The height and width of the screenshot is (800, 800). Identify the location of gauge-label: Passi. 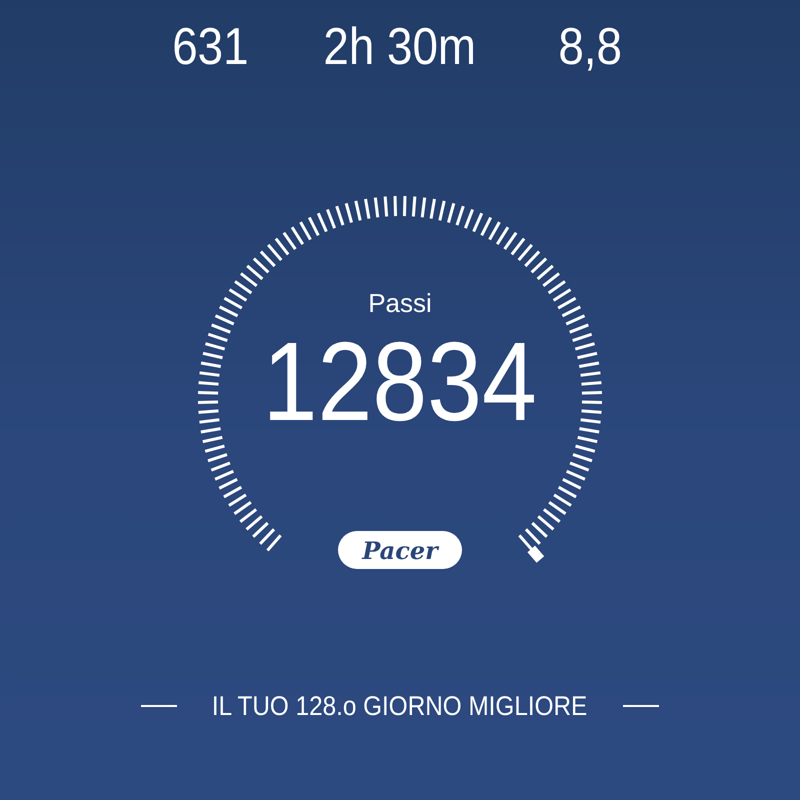
(400, 303).